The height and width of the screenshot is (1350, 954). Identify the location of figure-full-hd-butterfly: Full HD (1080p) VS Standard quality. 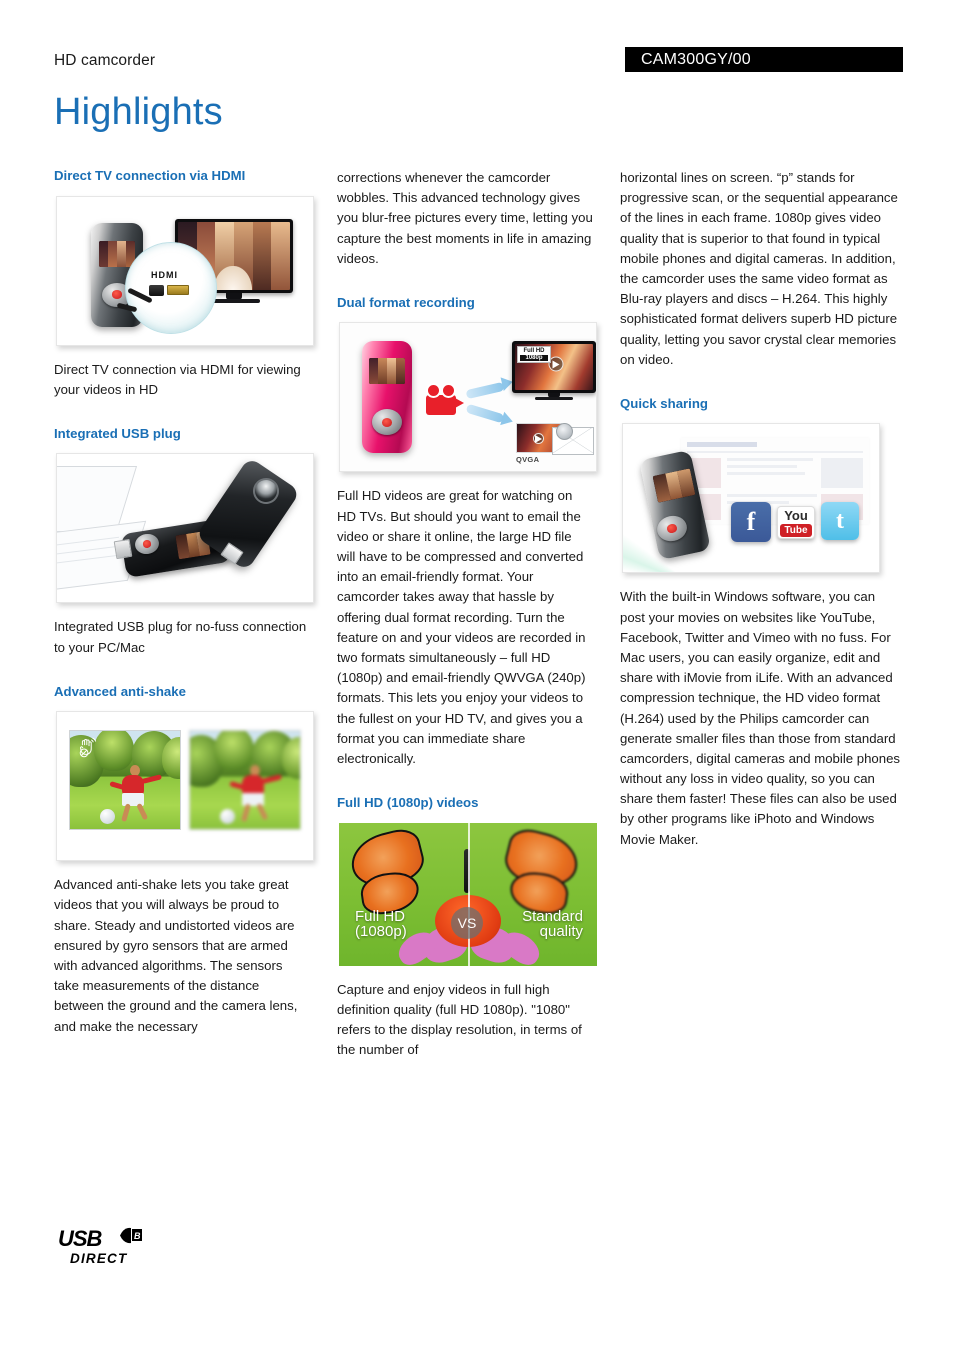
(468, 894).